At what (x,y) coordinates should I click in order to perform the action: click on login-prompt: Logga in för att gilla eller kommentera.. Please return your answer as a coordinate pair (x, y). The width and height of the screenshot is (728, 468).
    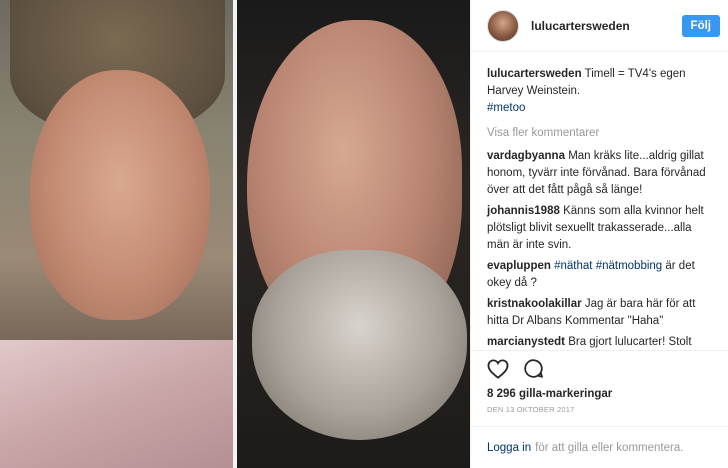
    Looking at the image, I should click on (599, 447).